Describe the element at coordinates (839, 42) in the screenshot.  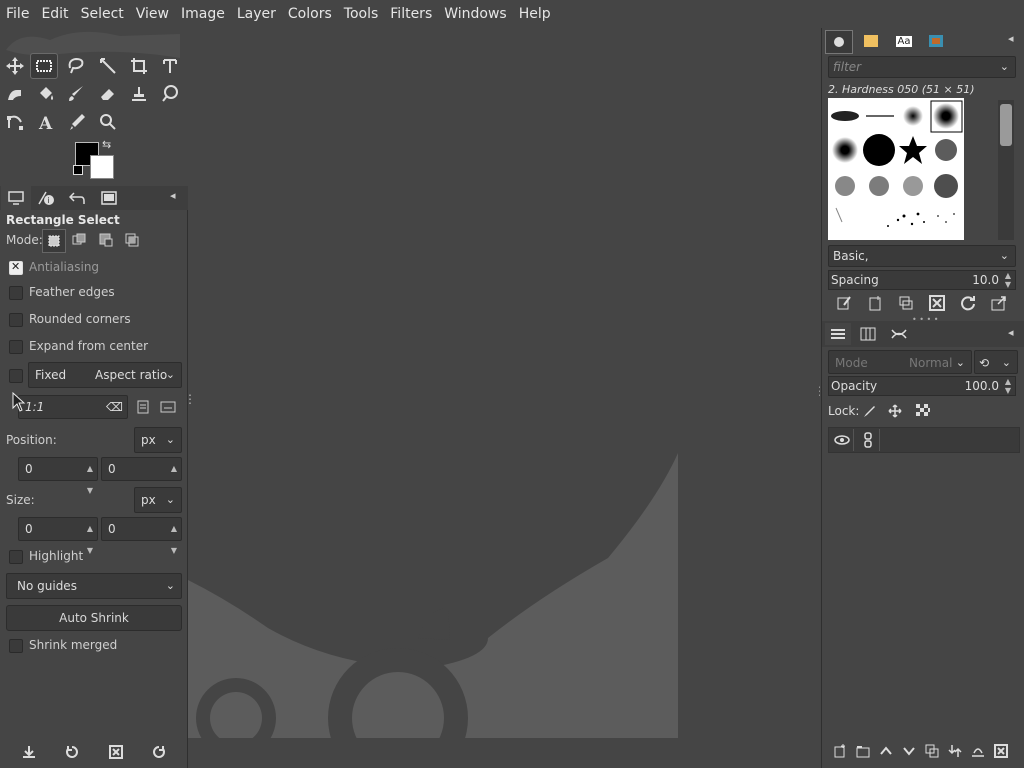
I see `brushes-tab-icon` at that location.